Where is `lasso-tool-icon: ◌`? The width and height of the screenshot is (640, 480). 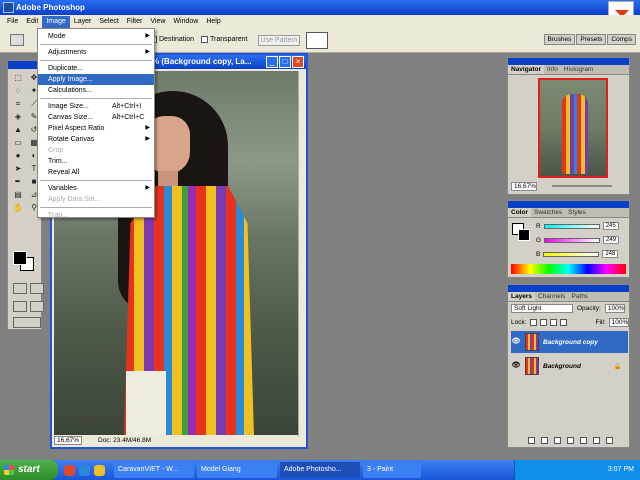
lasso-tool-icon: ◌ is located at coordinates (18, 90).